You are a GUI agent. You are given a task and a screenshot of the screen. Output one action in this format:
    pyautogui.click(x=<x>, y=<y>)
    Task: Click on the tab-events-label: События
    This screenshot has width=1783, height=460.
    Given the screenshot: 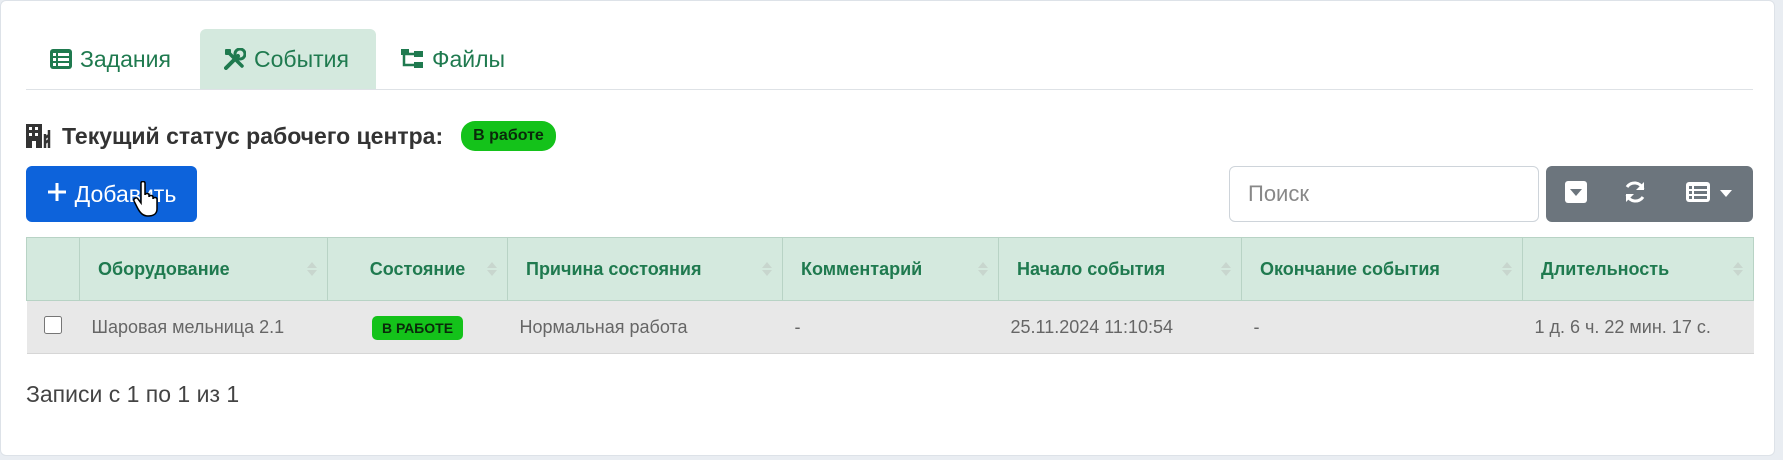 What is the action you would take?
    pyautogui.click(x=301, y=58)
    